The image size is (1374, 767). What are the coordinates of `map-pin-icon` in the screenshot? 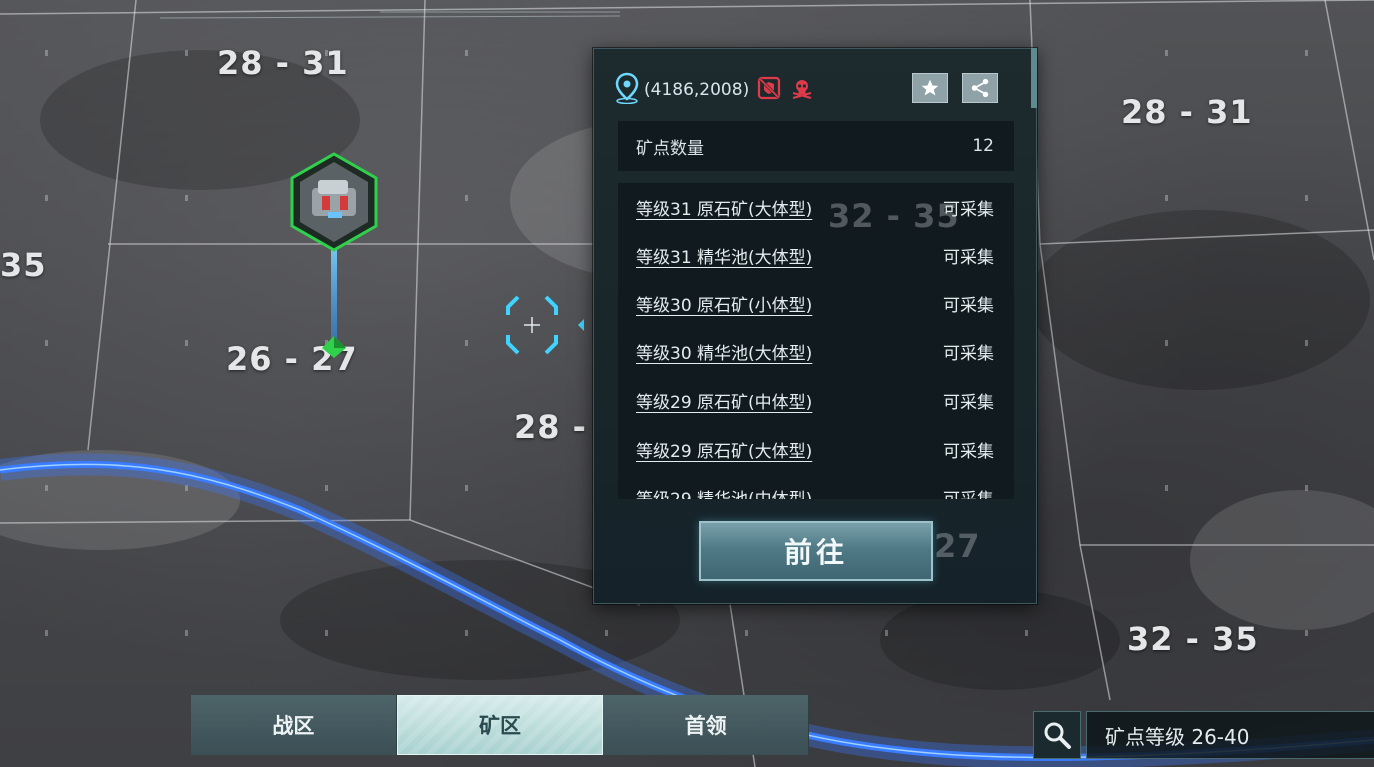 It's located at (627, 90).